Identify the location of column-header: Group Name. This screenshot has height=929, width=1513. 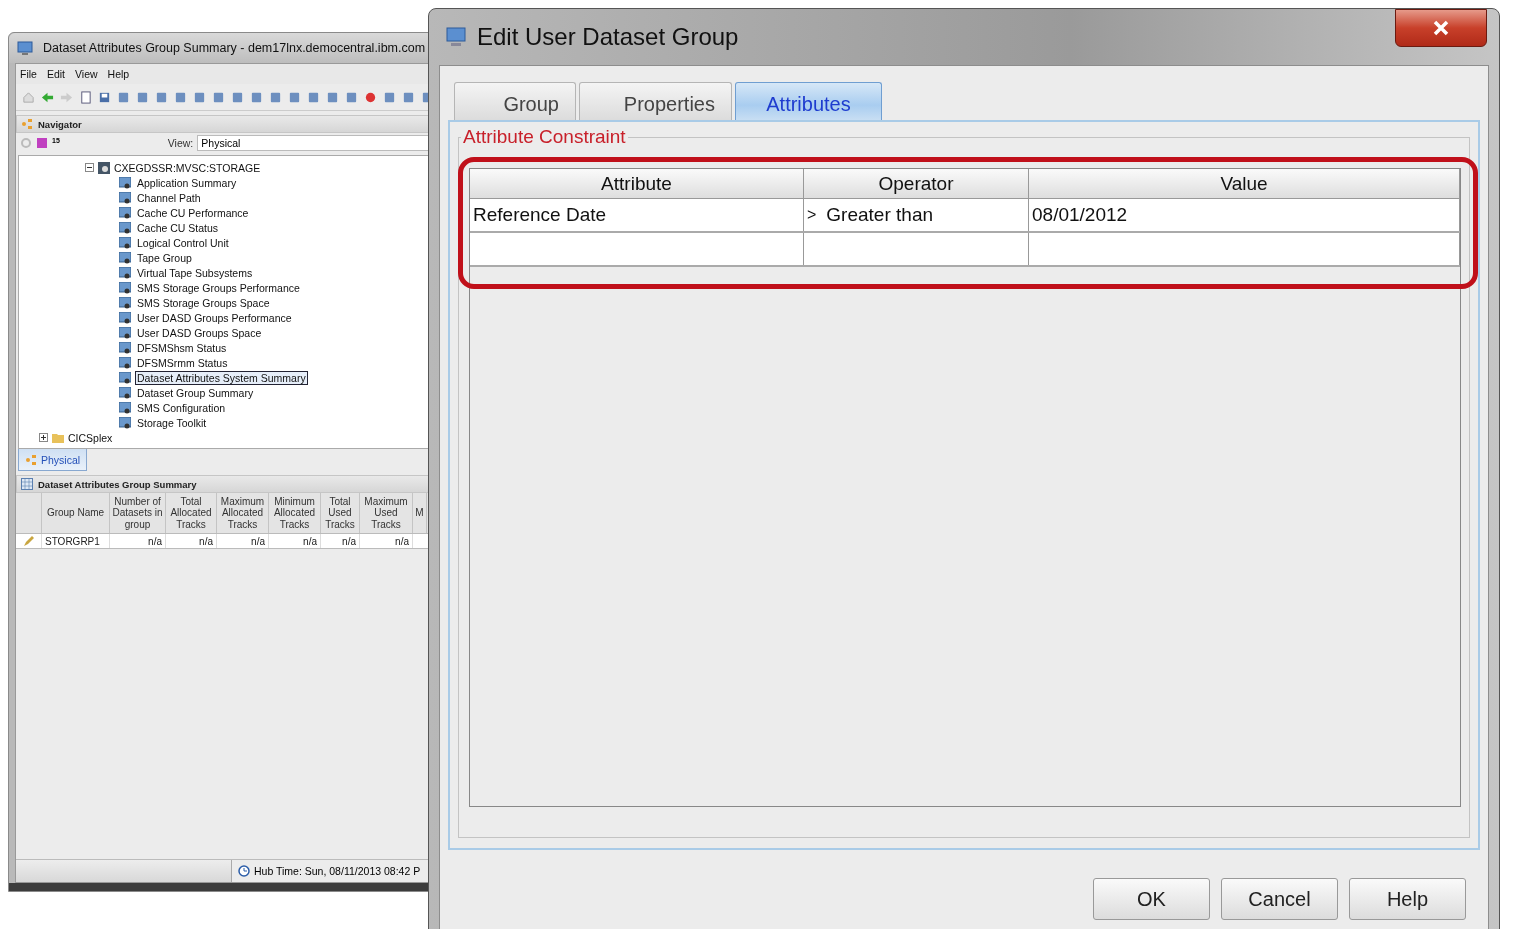
(76, 513).